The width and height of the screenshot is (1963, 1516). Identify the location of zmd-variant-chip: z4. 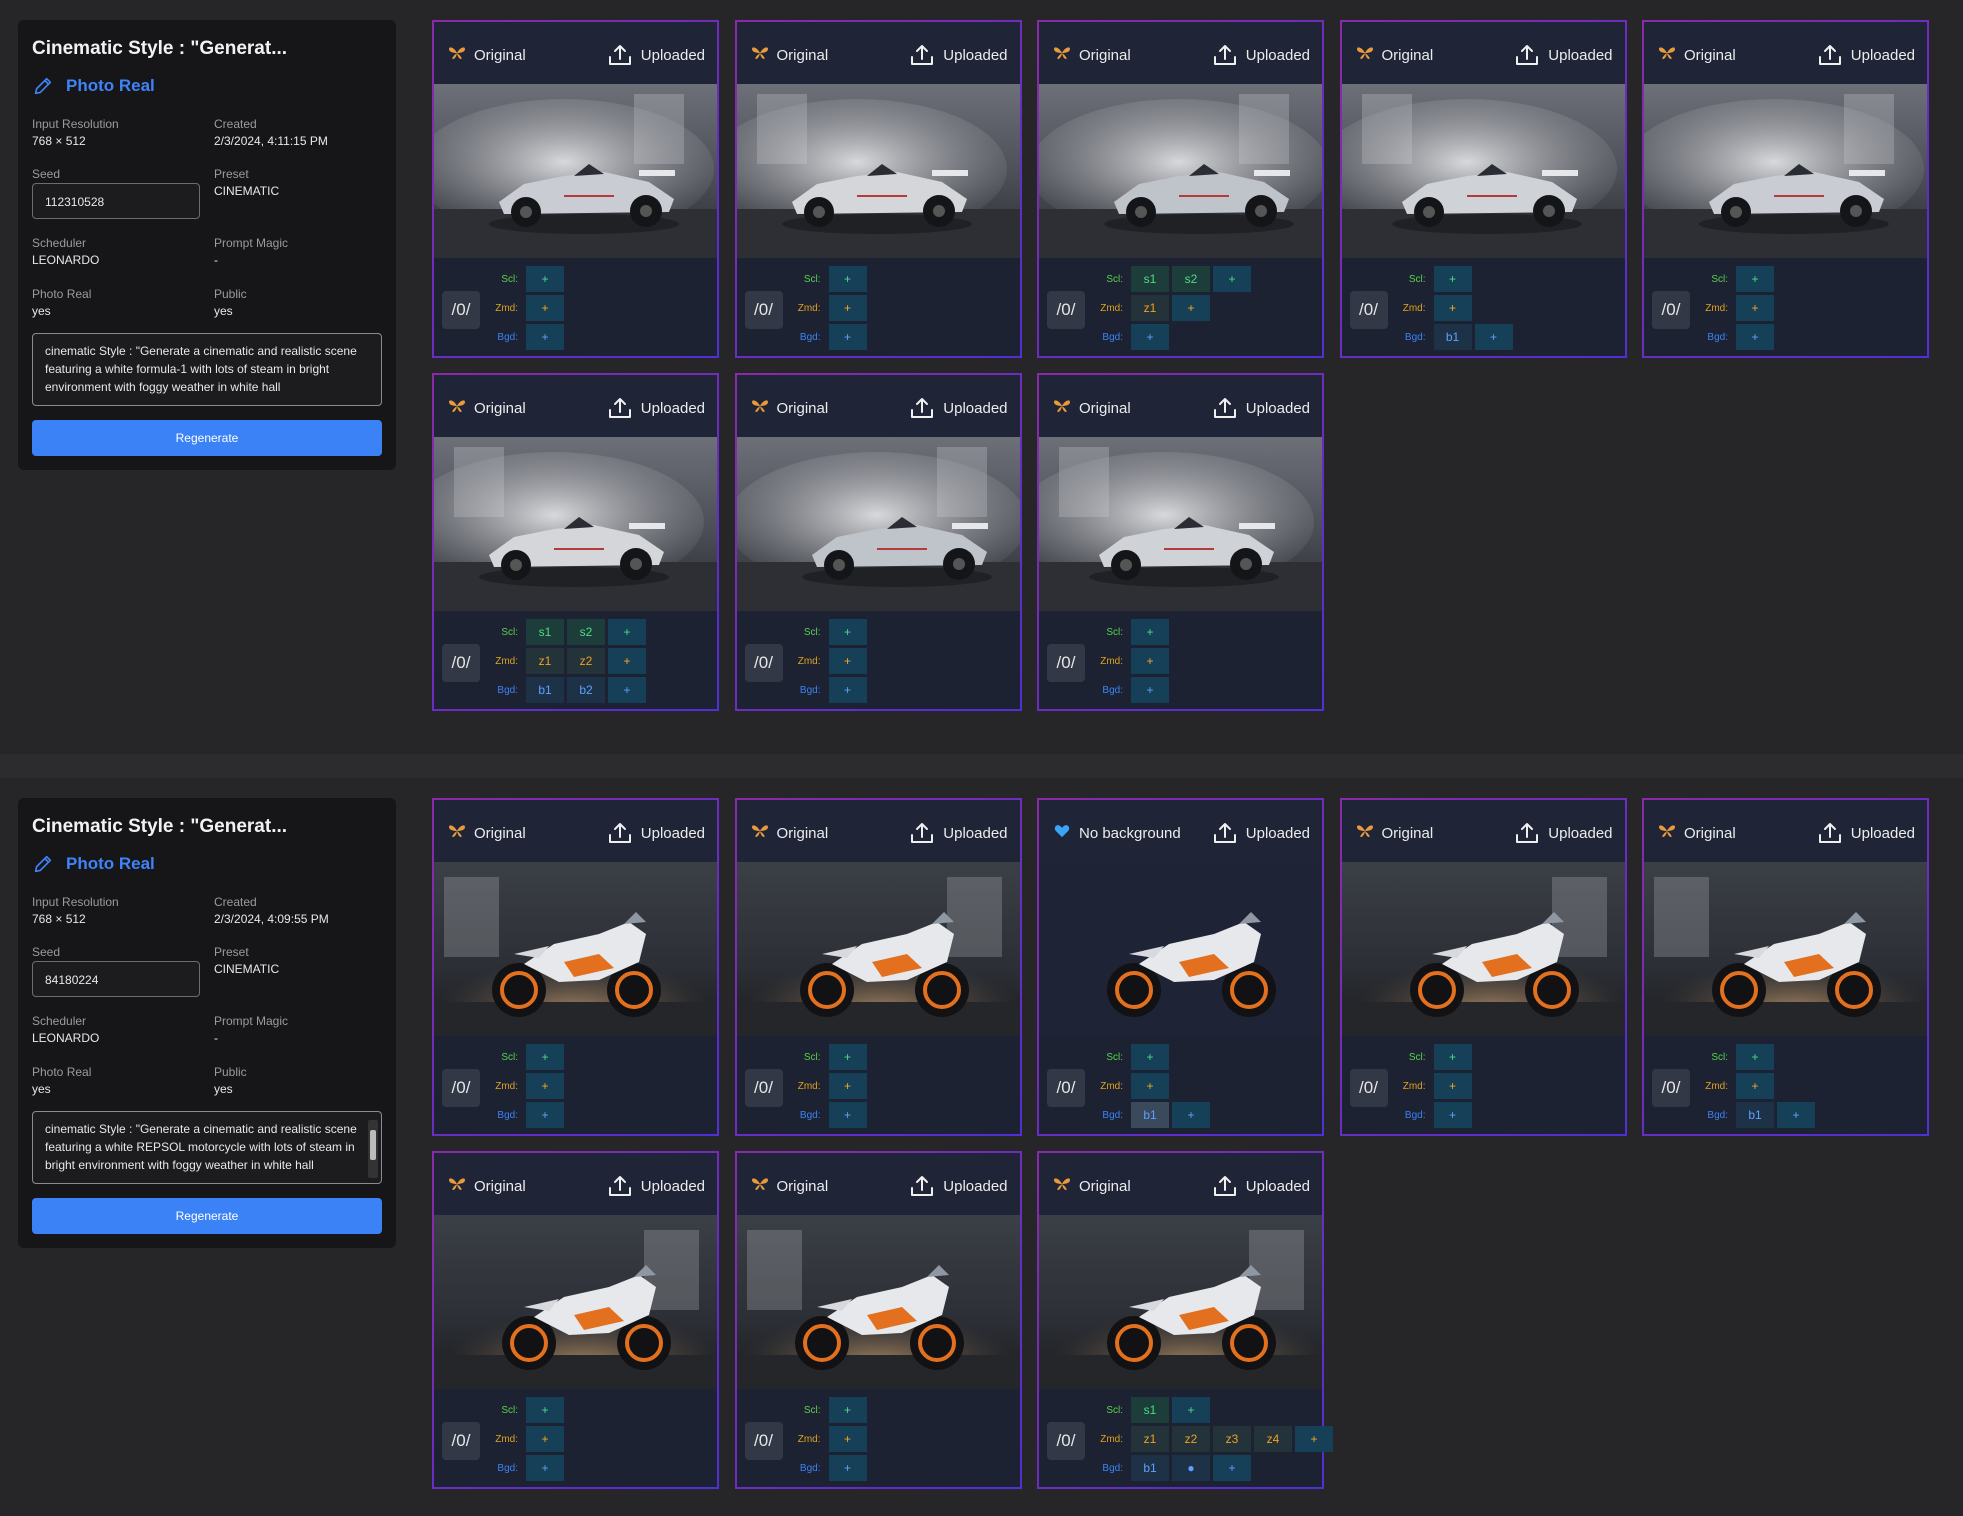
(1273, 1439).